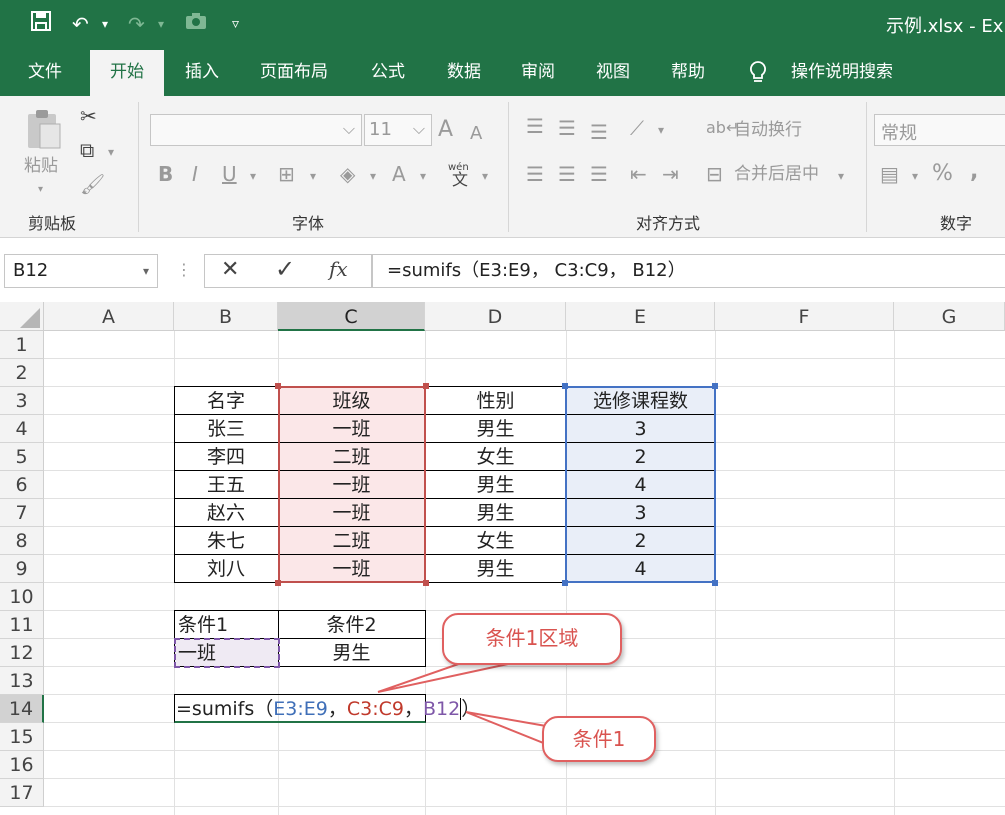 This screenshot has height=815, width=1005. I want to click on callout-criteria-label: 条件1, so click(599, 739).